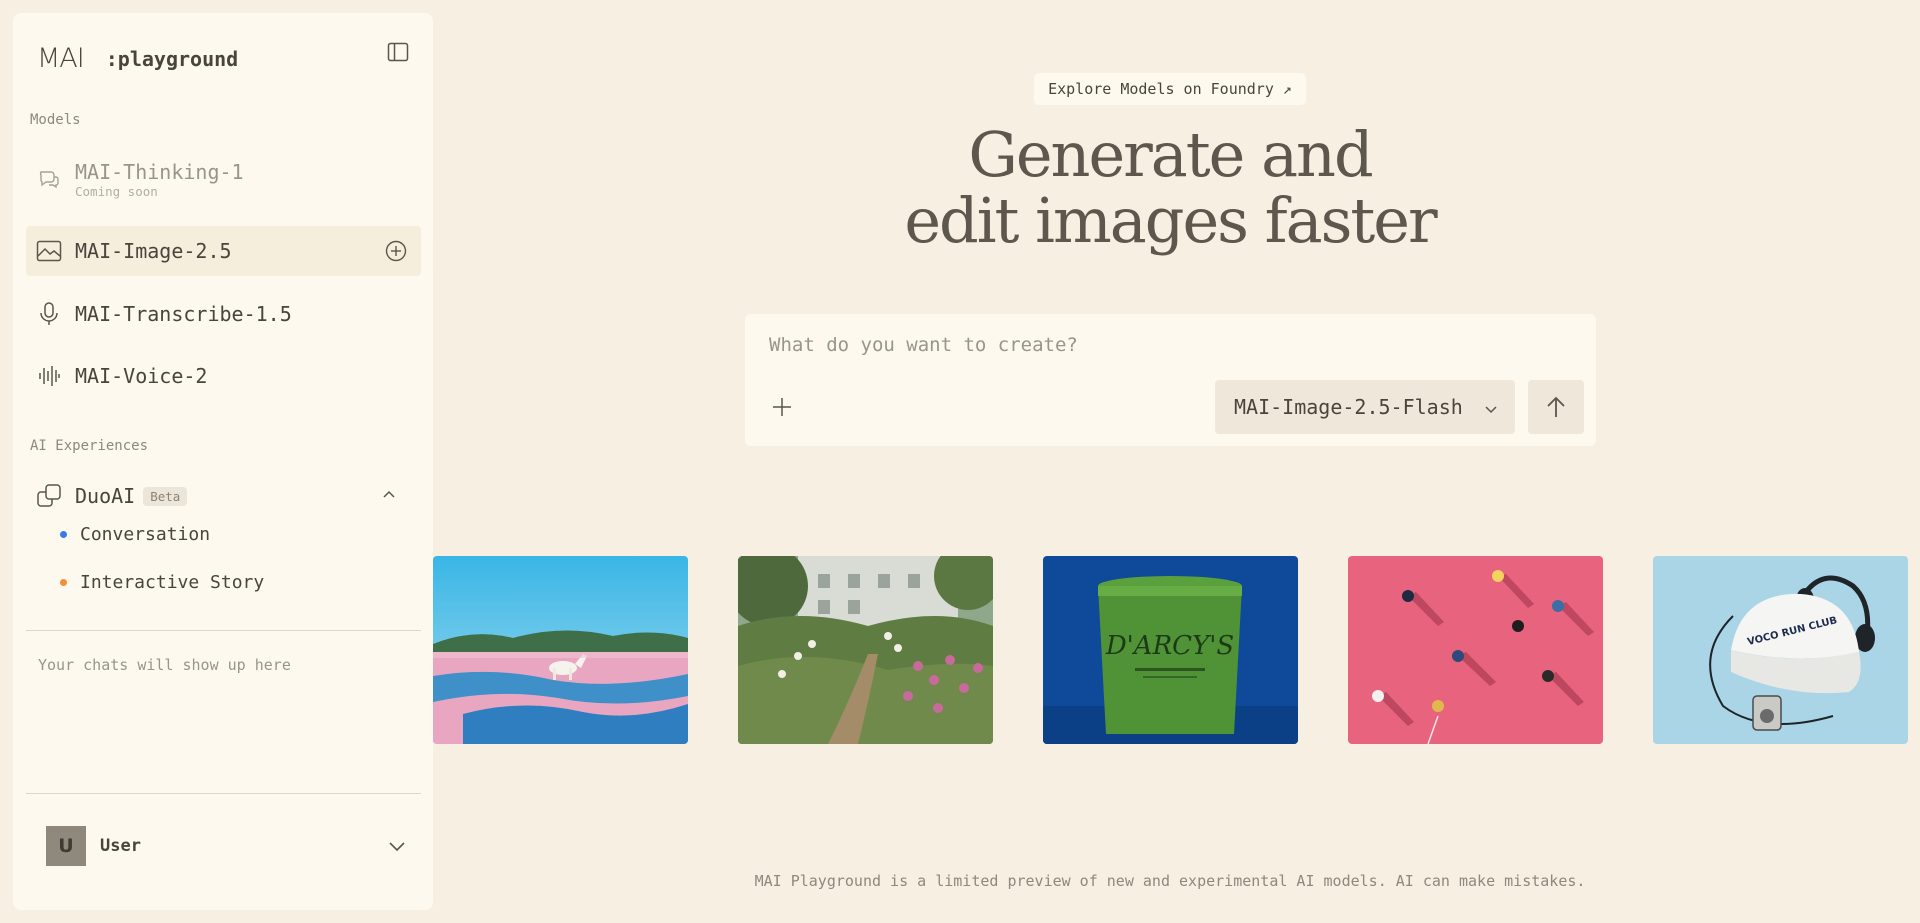  I want to click on mai-logo: MAI, so click(61, 58).